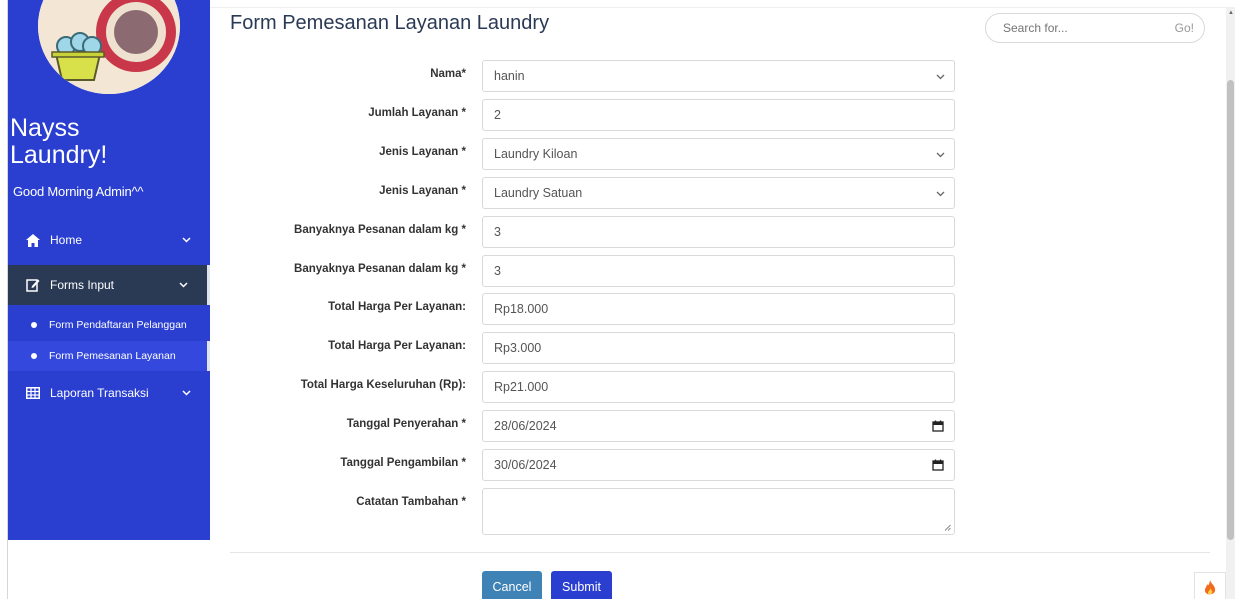 This screenshot has height=599, width=1235. I want to click on jumlah-layanan-input: 2, so click(718, 115).